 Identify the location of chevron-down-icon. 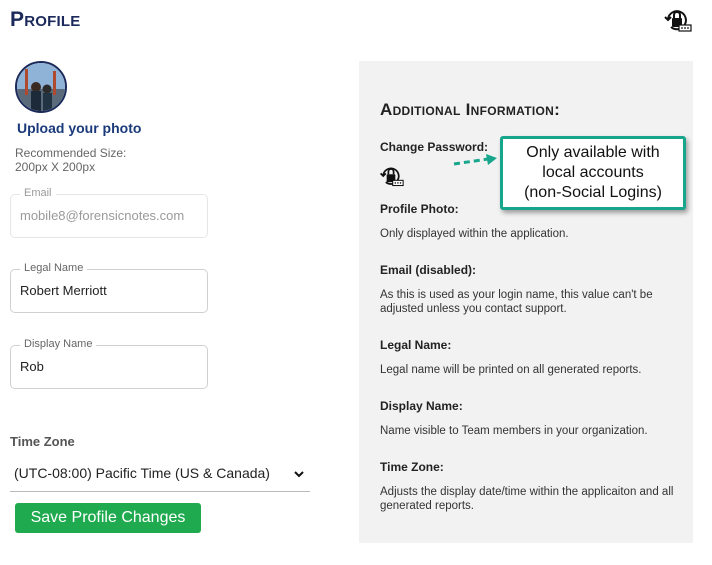
(299, 474).